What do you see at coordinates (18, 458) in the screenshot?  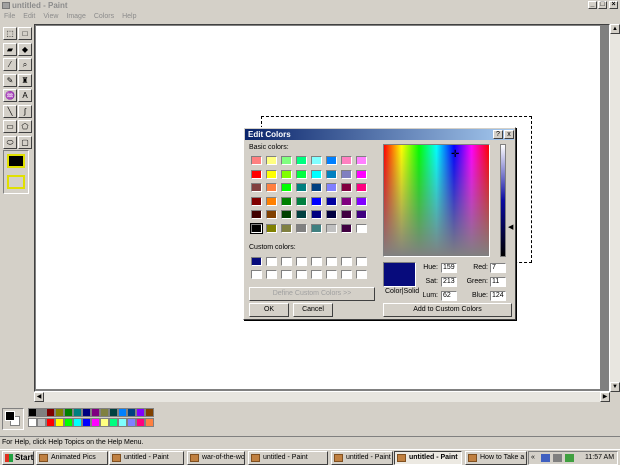 I see `start-button: Start` at bounding box center [18, 458].